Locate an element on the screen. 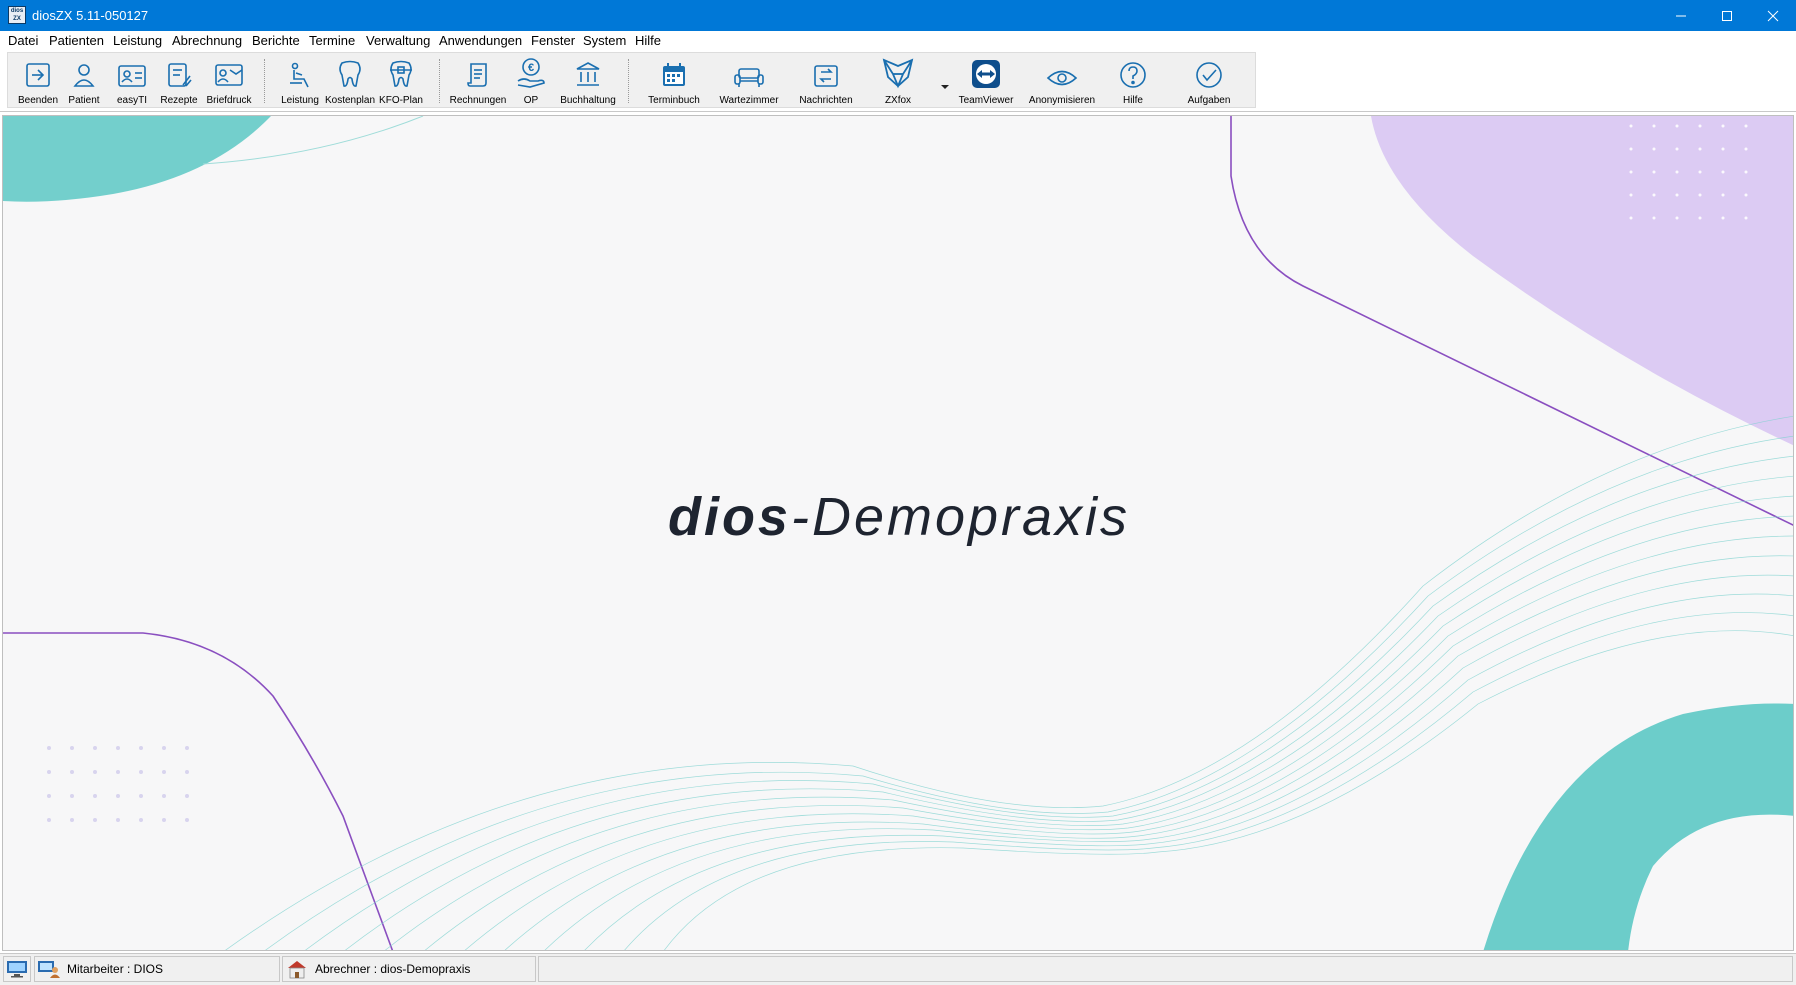 The height and width of the screenshot is (985, 1796). toolbar-rezepte-label: Rezepte is located at coordinates (179, 100).